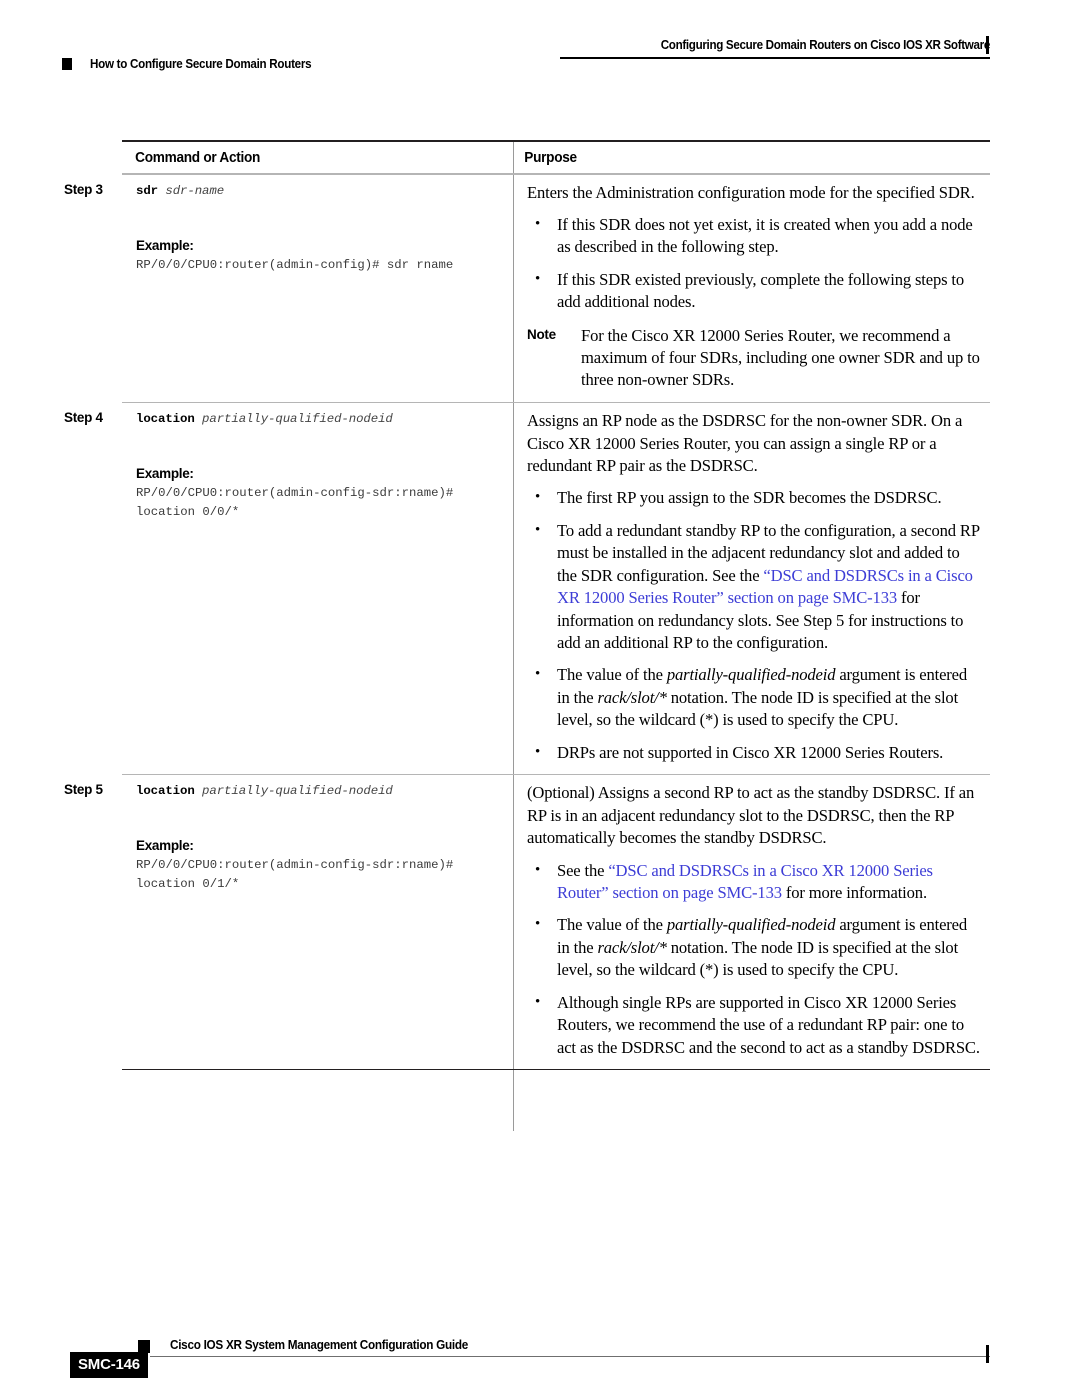 This screenshot has height=1397, width=1080. I want to click on header-edge-tick, so click(987, 45).